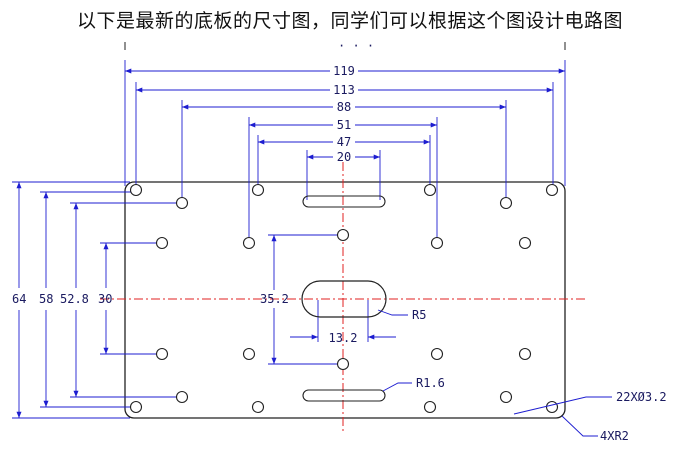 This screenshot has width=700, height=454. What do you see at coordinates (430, 383) in the screenshot?
I see `note-r1-6-label: R1.6` at bounding box center [430, 383].